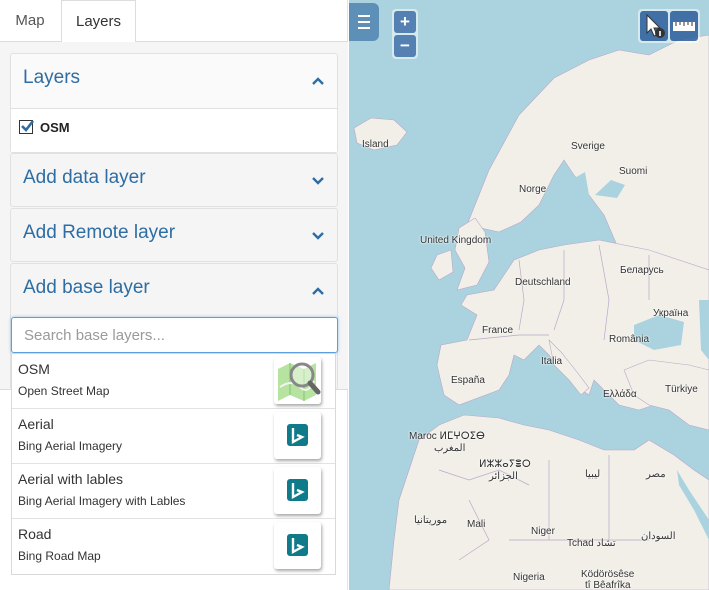  I want to click on map-label: Україна, so click(671, 313).